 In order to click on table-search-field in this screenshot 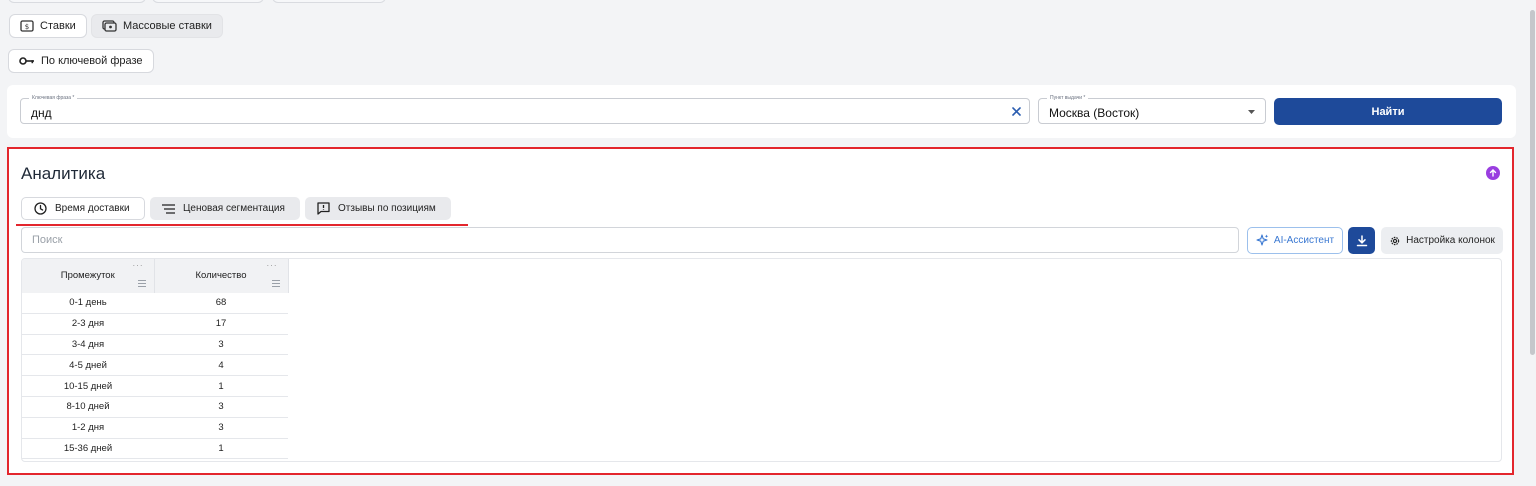, I will do `click(616, 240)`.